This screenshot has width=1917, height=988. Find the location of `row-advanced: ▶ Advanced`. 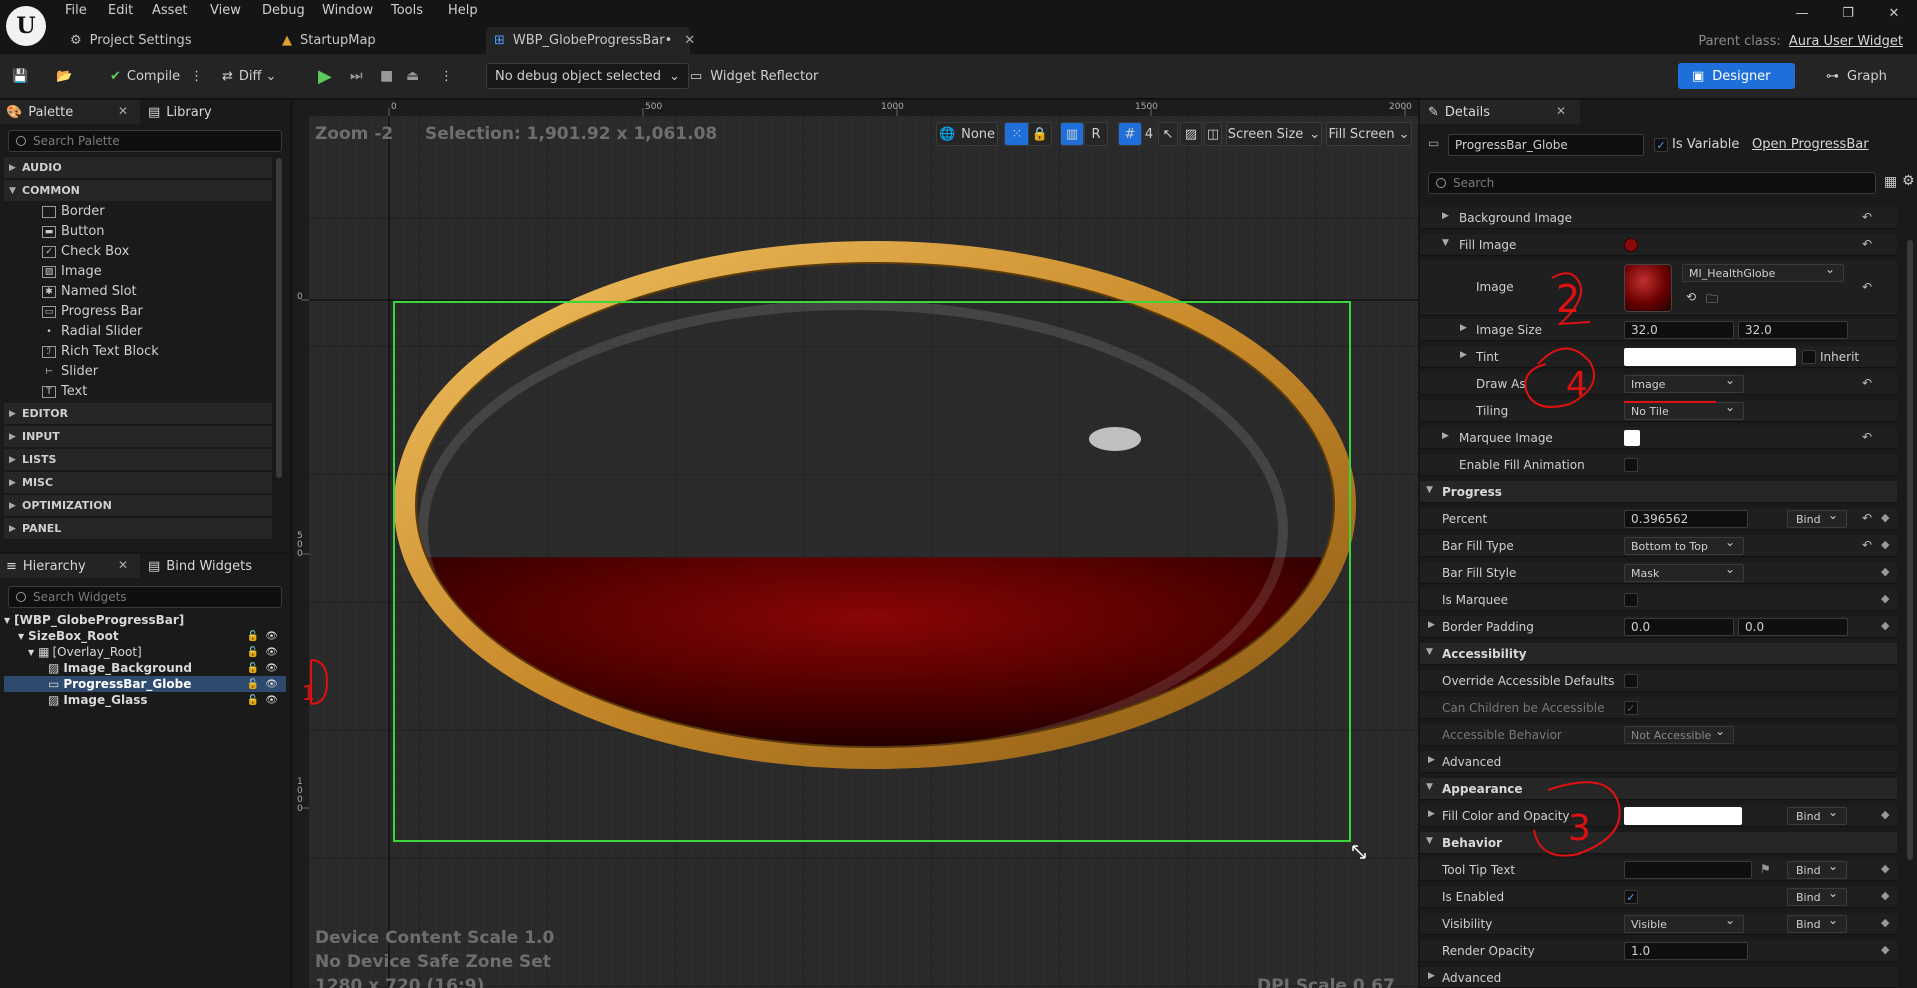

row-advanced: ▶ Advanced is located at coordinates (1658, 762).